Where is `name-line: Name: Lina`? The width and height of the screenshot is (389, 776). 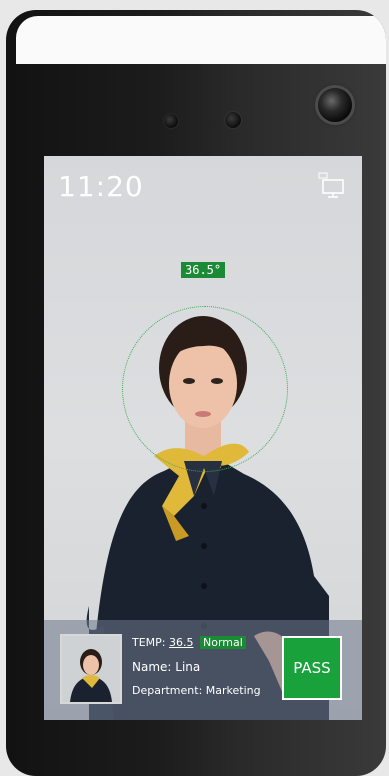
name-line: Name: Lina is located at coordinates (166, 667).